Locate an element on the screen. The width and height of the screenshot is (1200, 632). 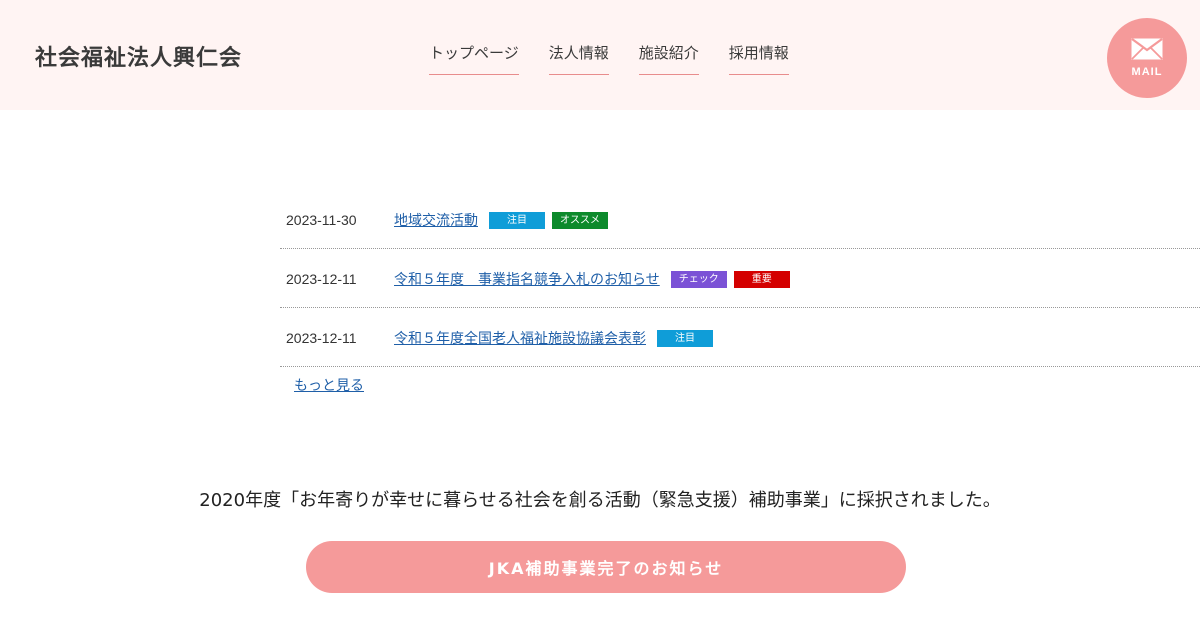
mail-button: MAIL is located at coordinates (1147, 58).